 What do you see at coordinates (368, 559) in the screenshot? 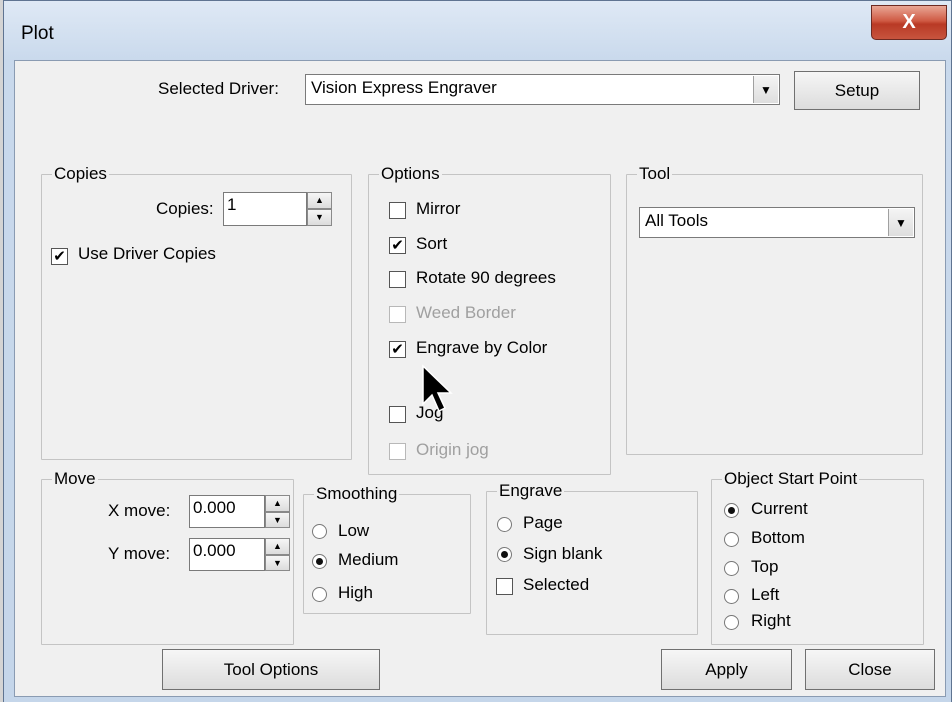
I see `smoothing-medium-label: Medium` at bounding box center [368, 559].